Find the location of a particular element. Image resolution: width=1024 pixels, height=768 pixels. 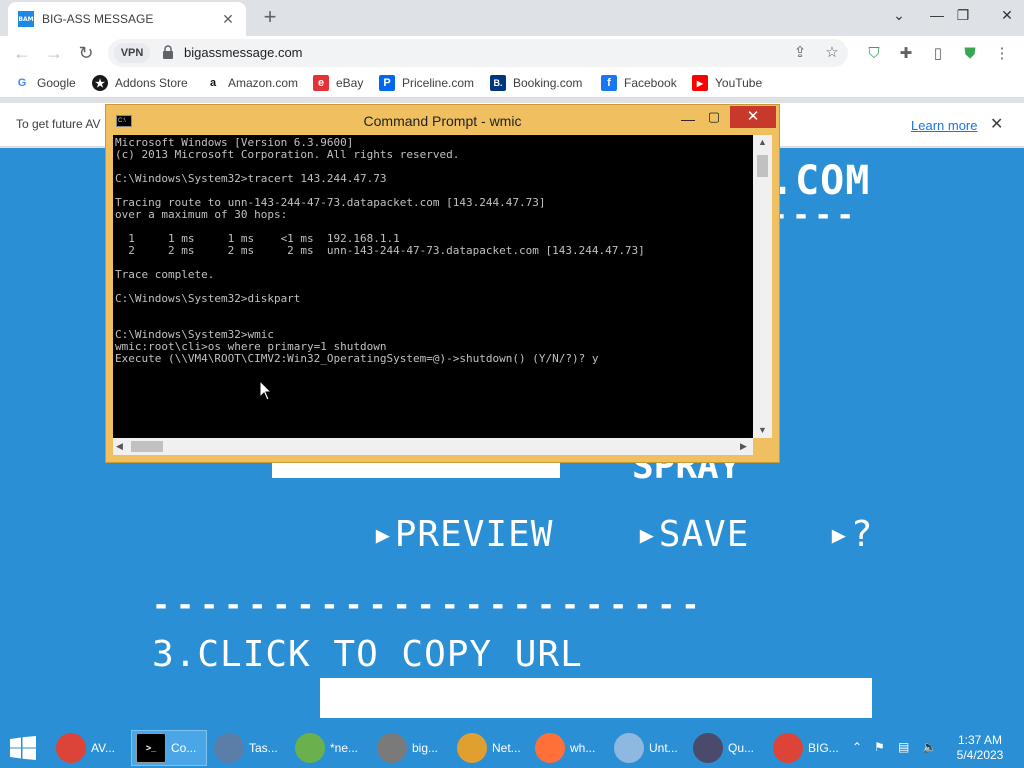

preview-label: PREVIEW is located at coordinates (474, 534).